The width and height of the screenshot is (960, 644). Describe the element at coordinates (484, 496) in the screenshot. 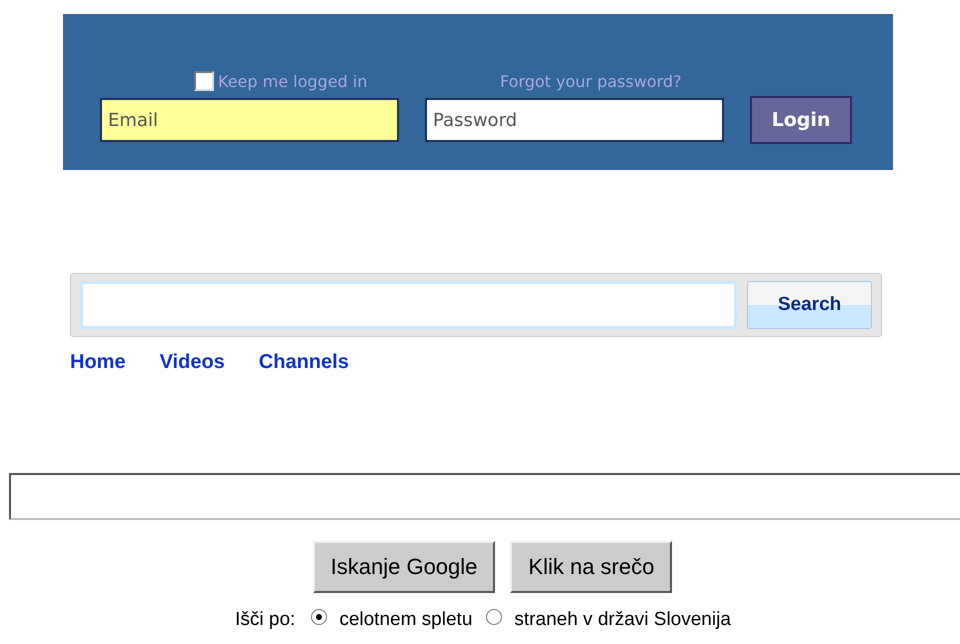

I see `search-field` at that location.